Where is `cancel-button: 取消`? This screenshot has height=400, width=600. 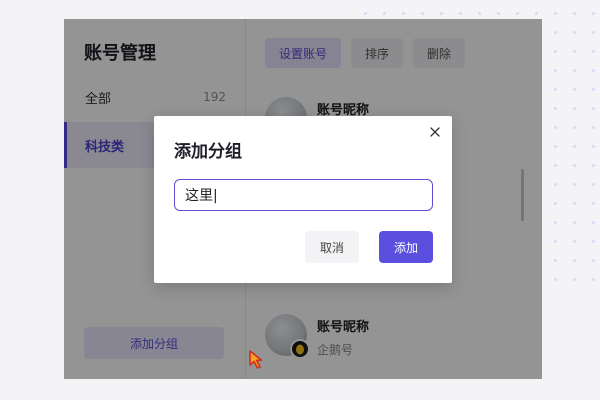 cancel-button: 取消 is located at coordinates (332, 247).